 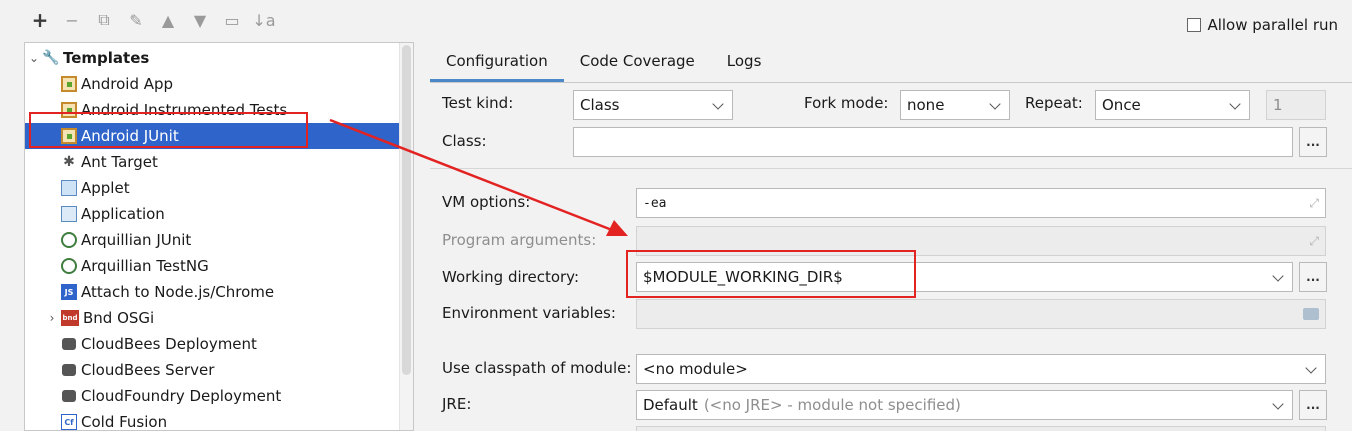 I want to click on jre-hint: (<no JRE> - module not specified), so click(x=832, y=405).